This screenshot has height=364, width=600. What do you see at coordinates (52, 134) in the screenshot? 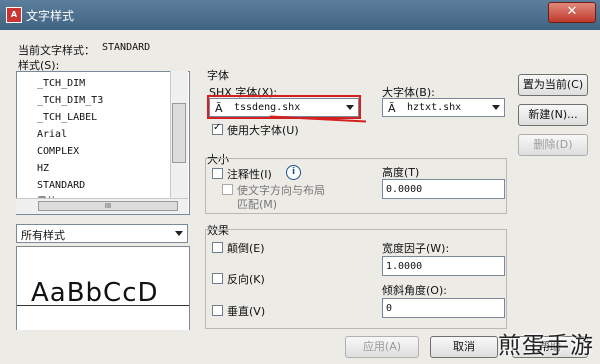
I see `style-item-arial: Arial` at bounding box center [52, 134].